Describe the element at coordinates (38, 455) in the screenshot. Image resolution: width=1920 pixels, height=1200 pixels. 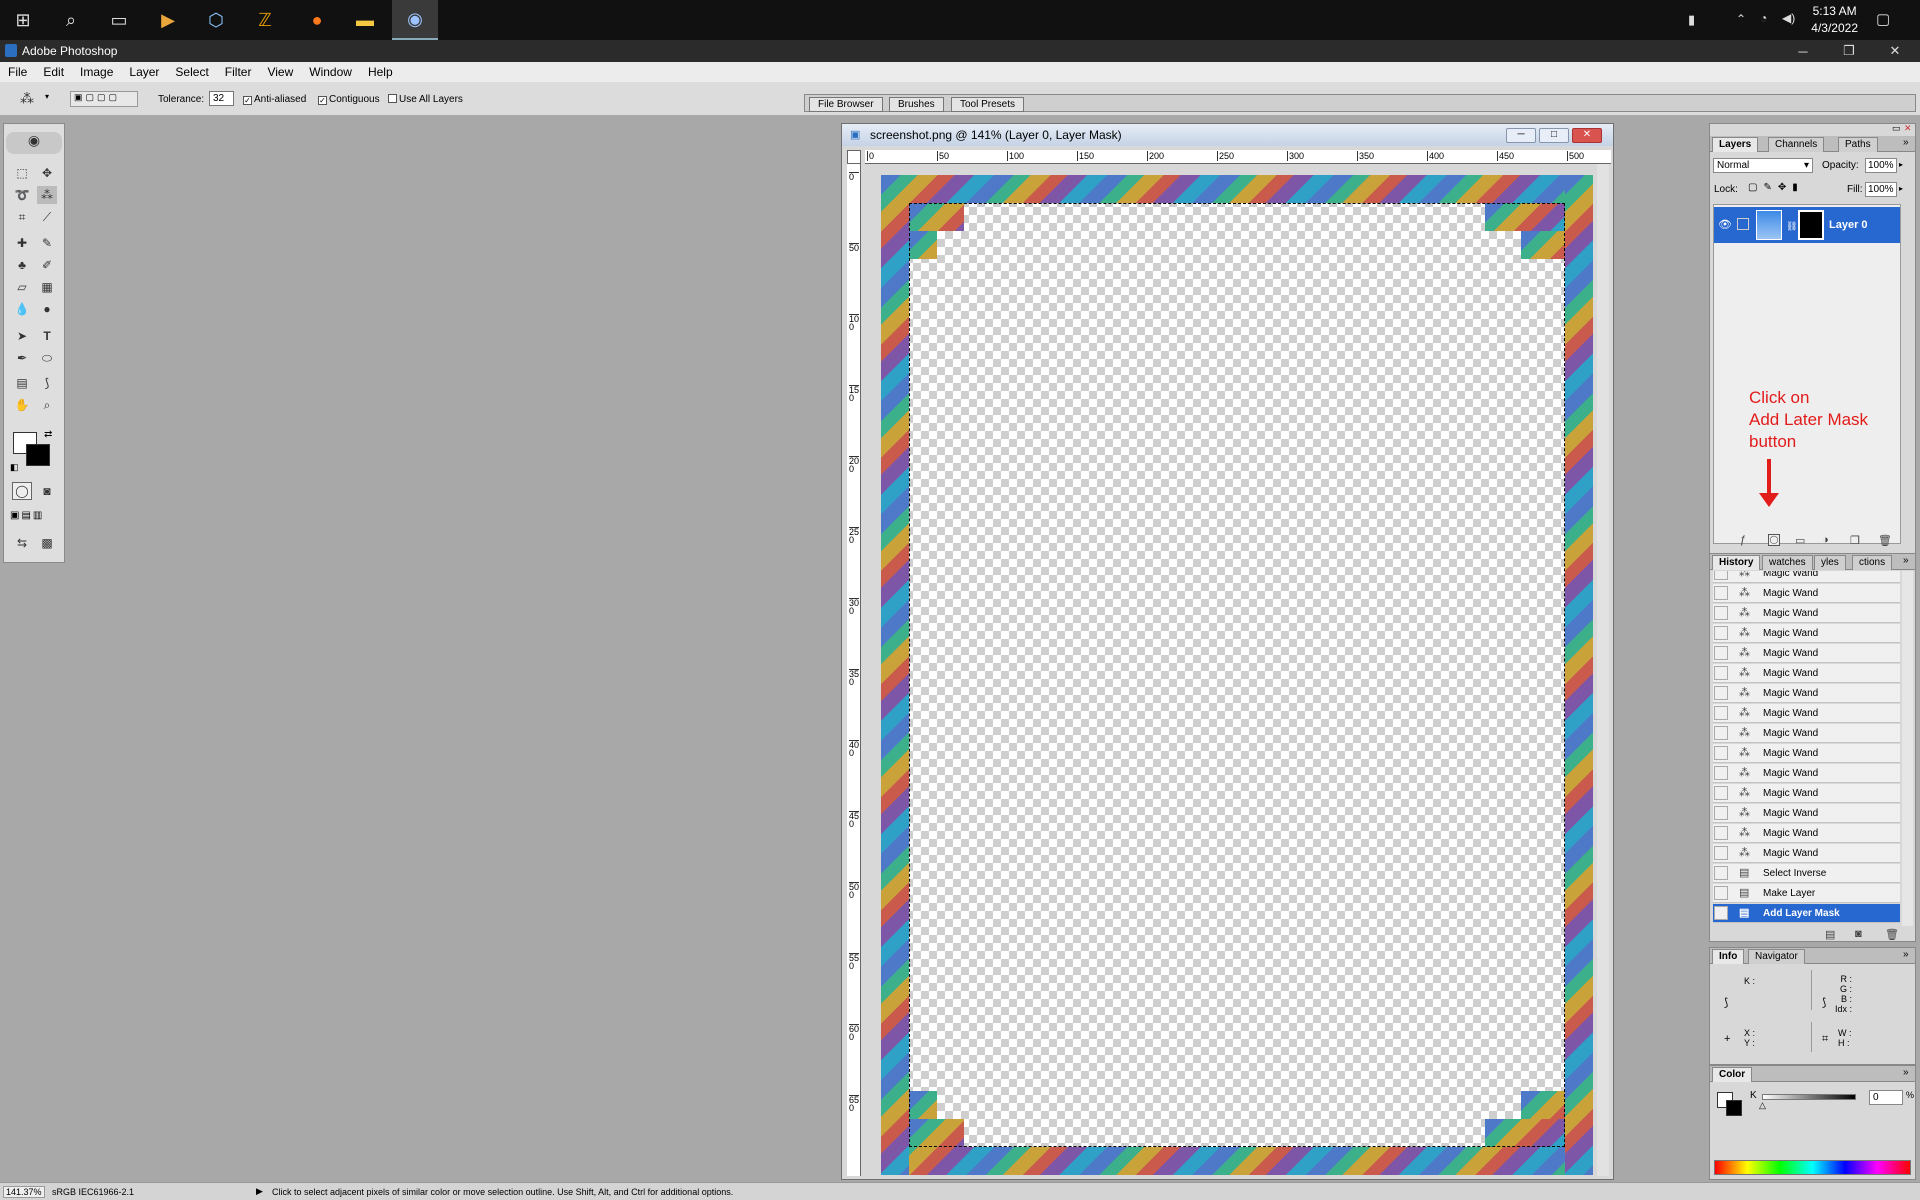
I see `background-color-swatch` at that location.